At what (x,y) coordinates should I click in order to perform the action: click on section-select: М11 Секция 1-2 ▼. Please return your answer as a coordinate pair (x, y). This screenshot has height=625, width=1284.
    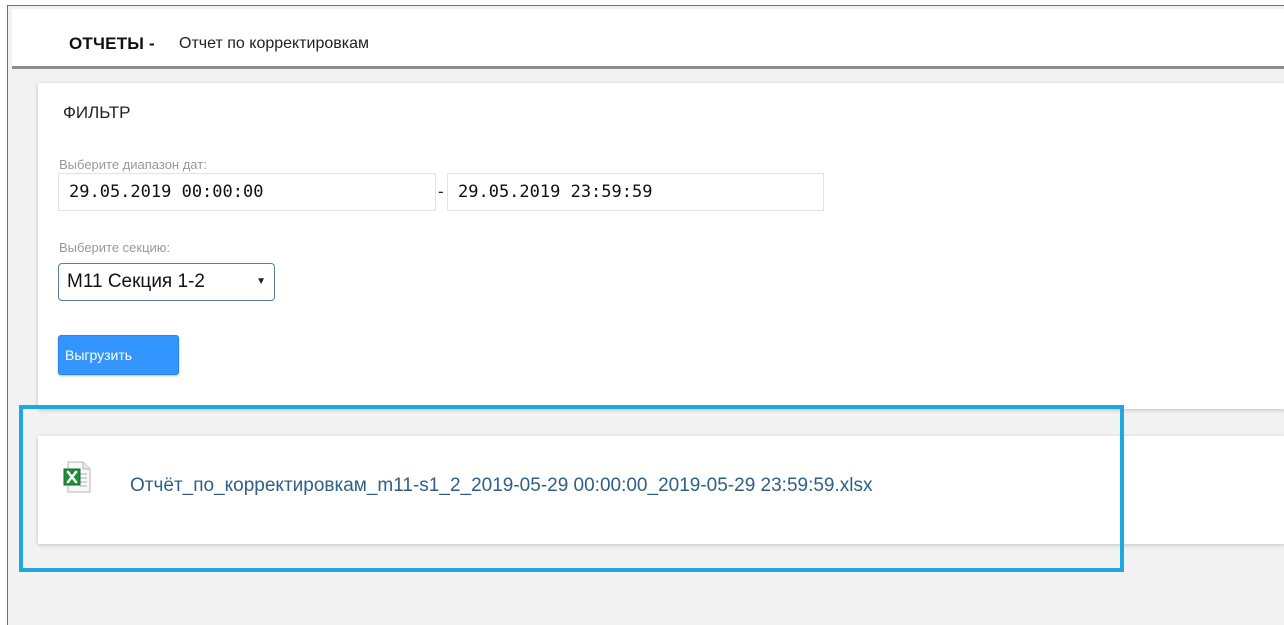
    Looking at the image, I should click on (166, 282).